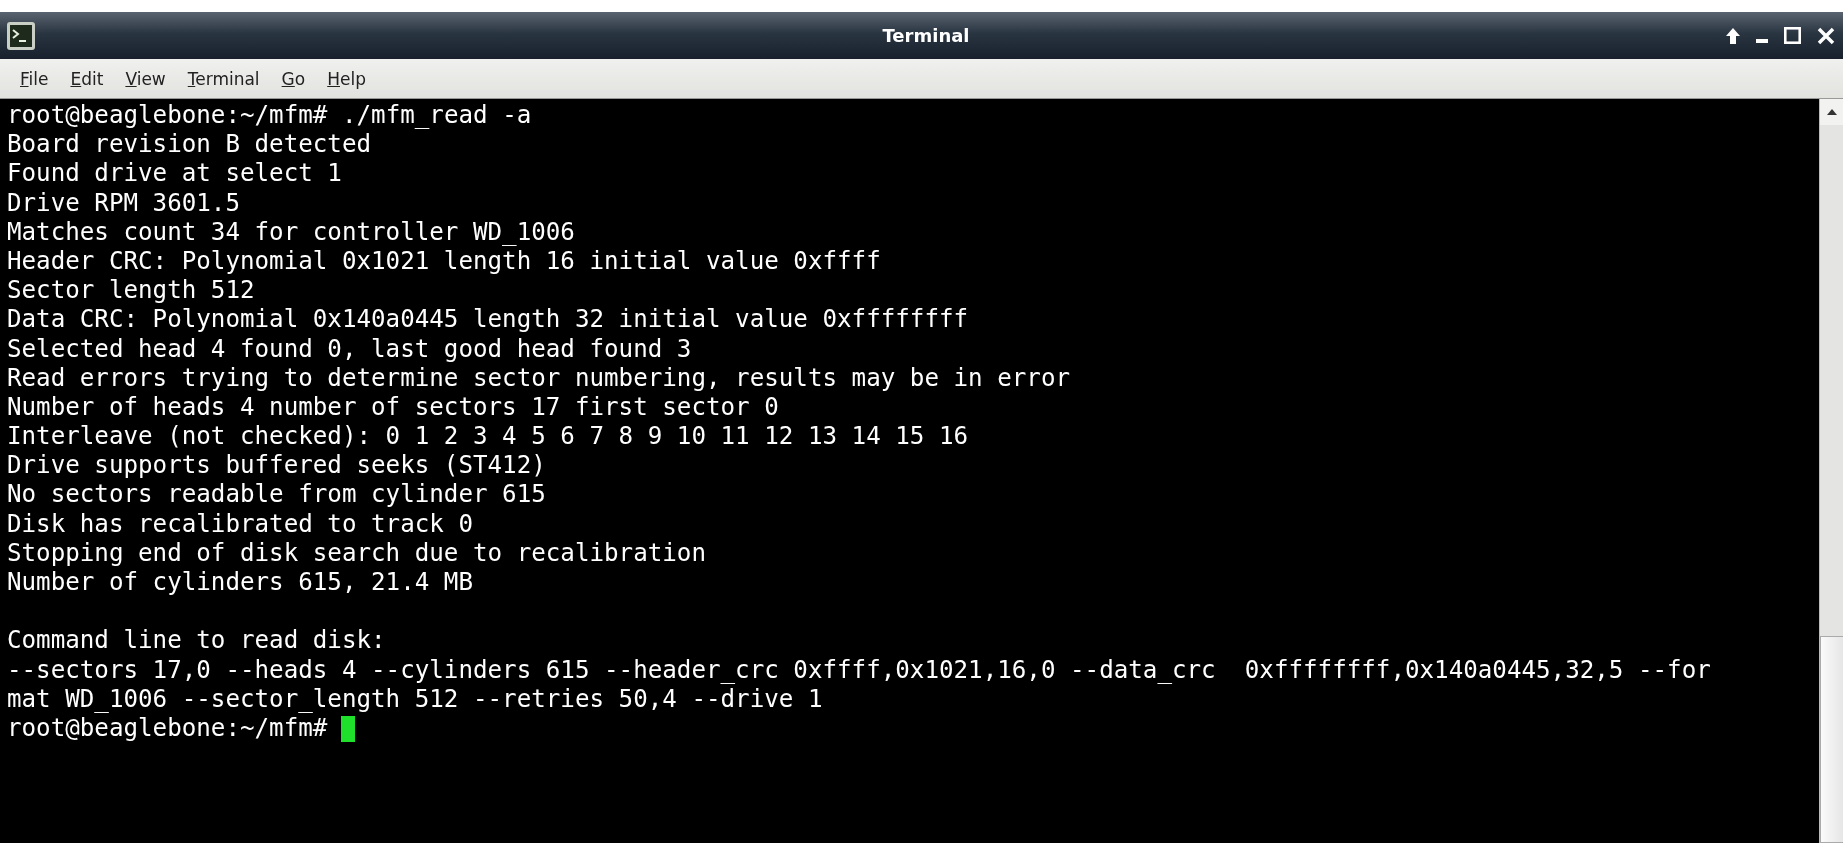  What do you see at coordinates (1831, 739) in the screenshot?
I see `scroll-thumb` at bounding box center [1831, 739].